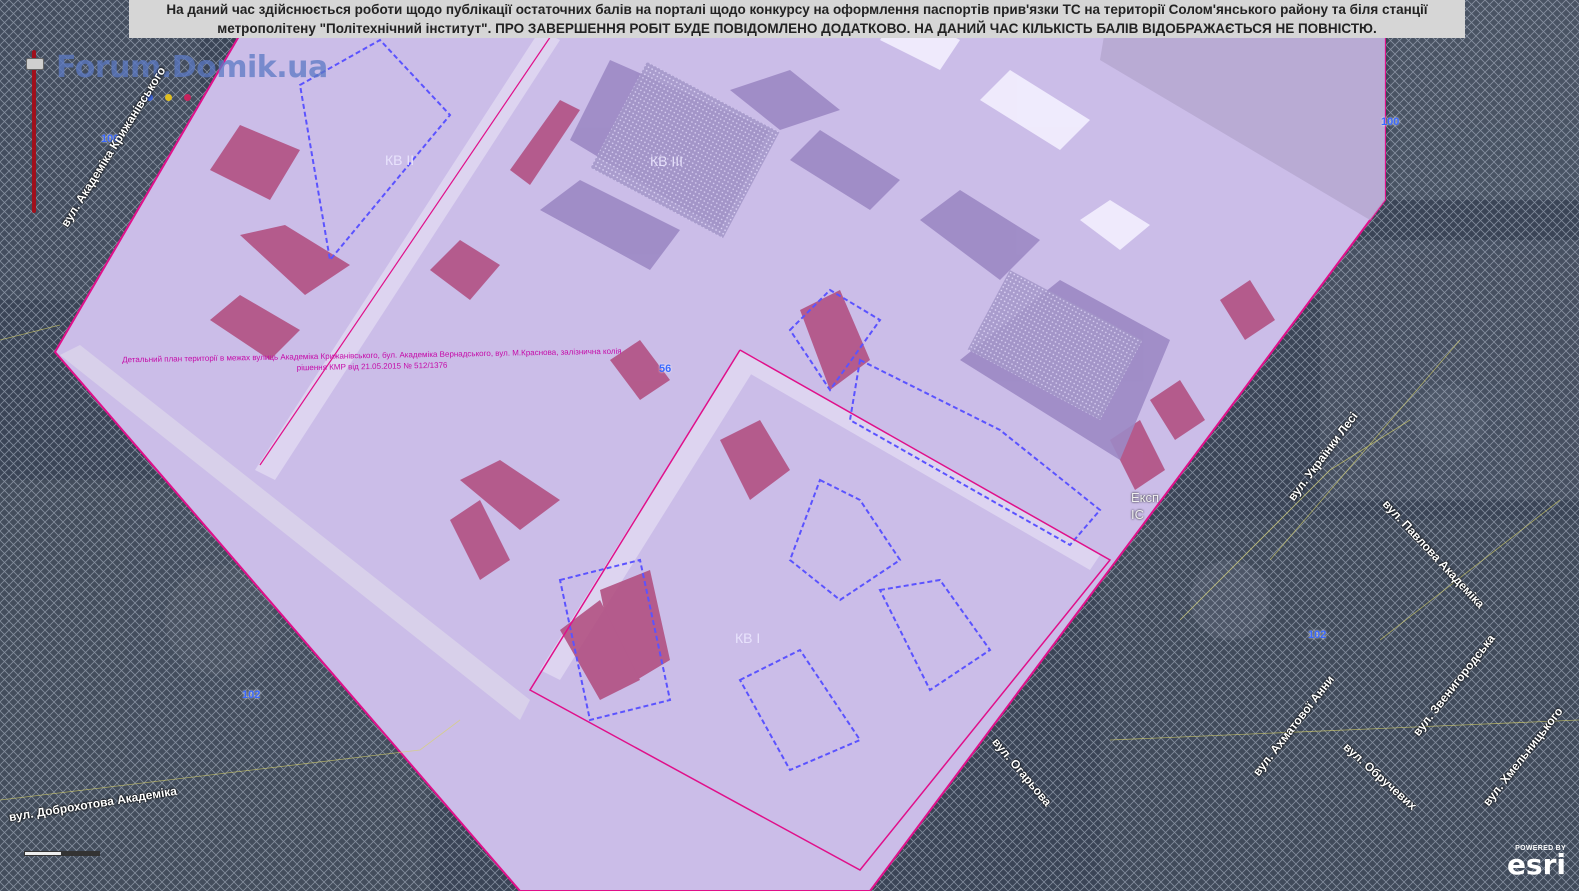 This screenshot has width=1579, height=891. I want to click on scale-bar, so click(63, 853).